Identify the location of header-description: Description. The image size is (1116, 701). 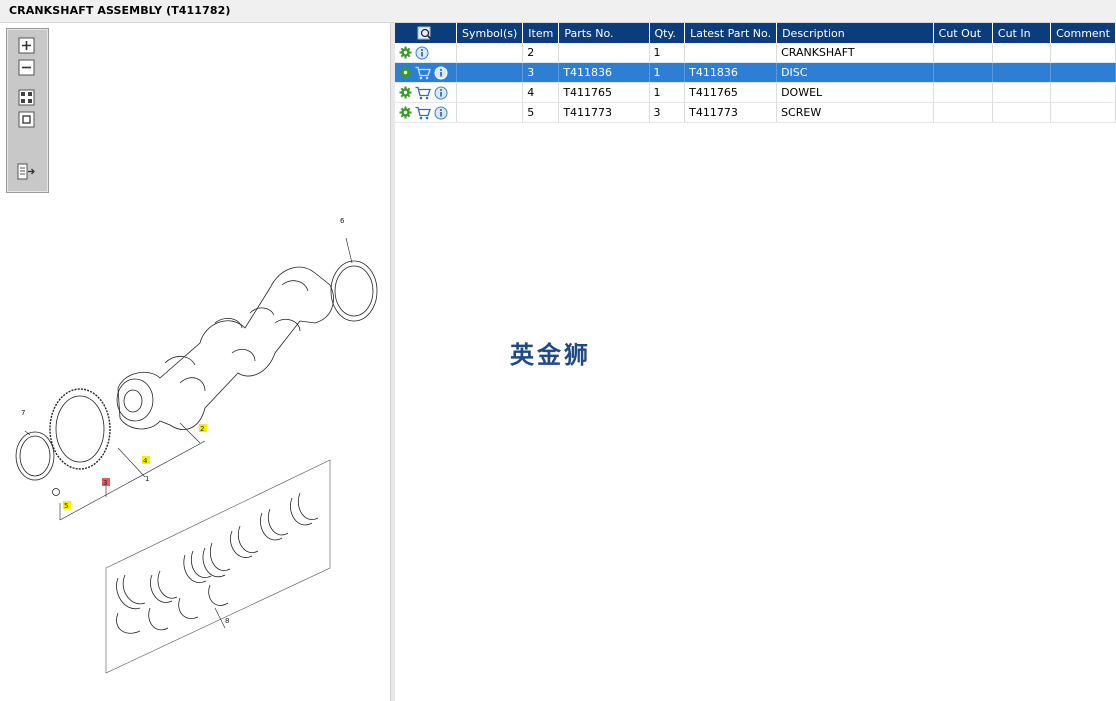
(855, 33).